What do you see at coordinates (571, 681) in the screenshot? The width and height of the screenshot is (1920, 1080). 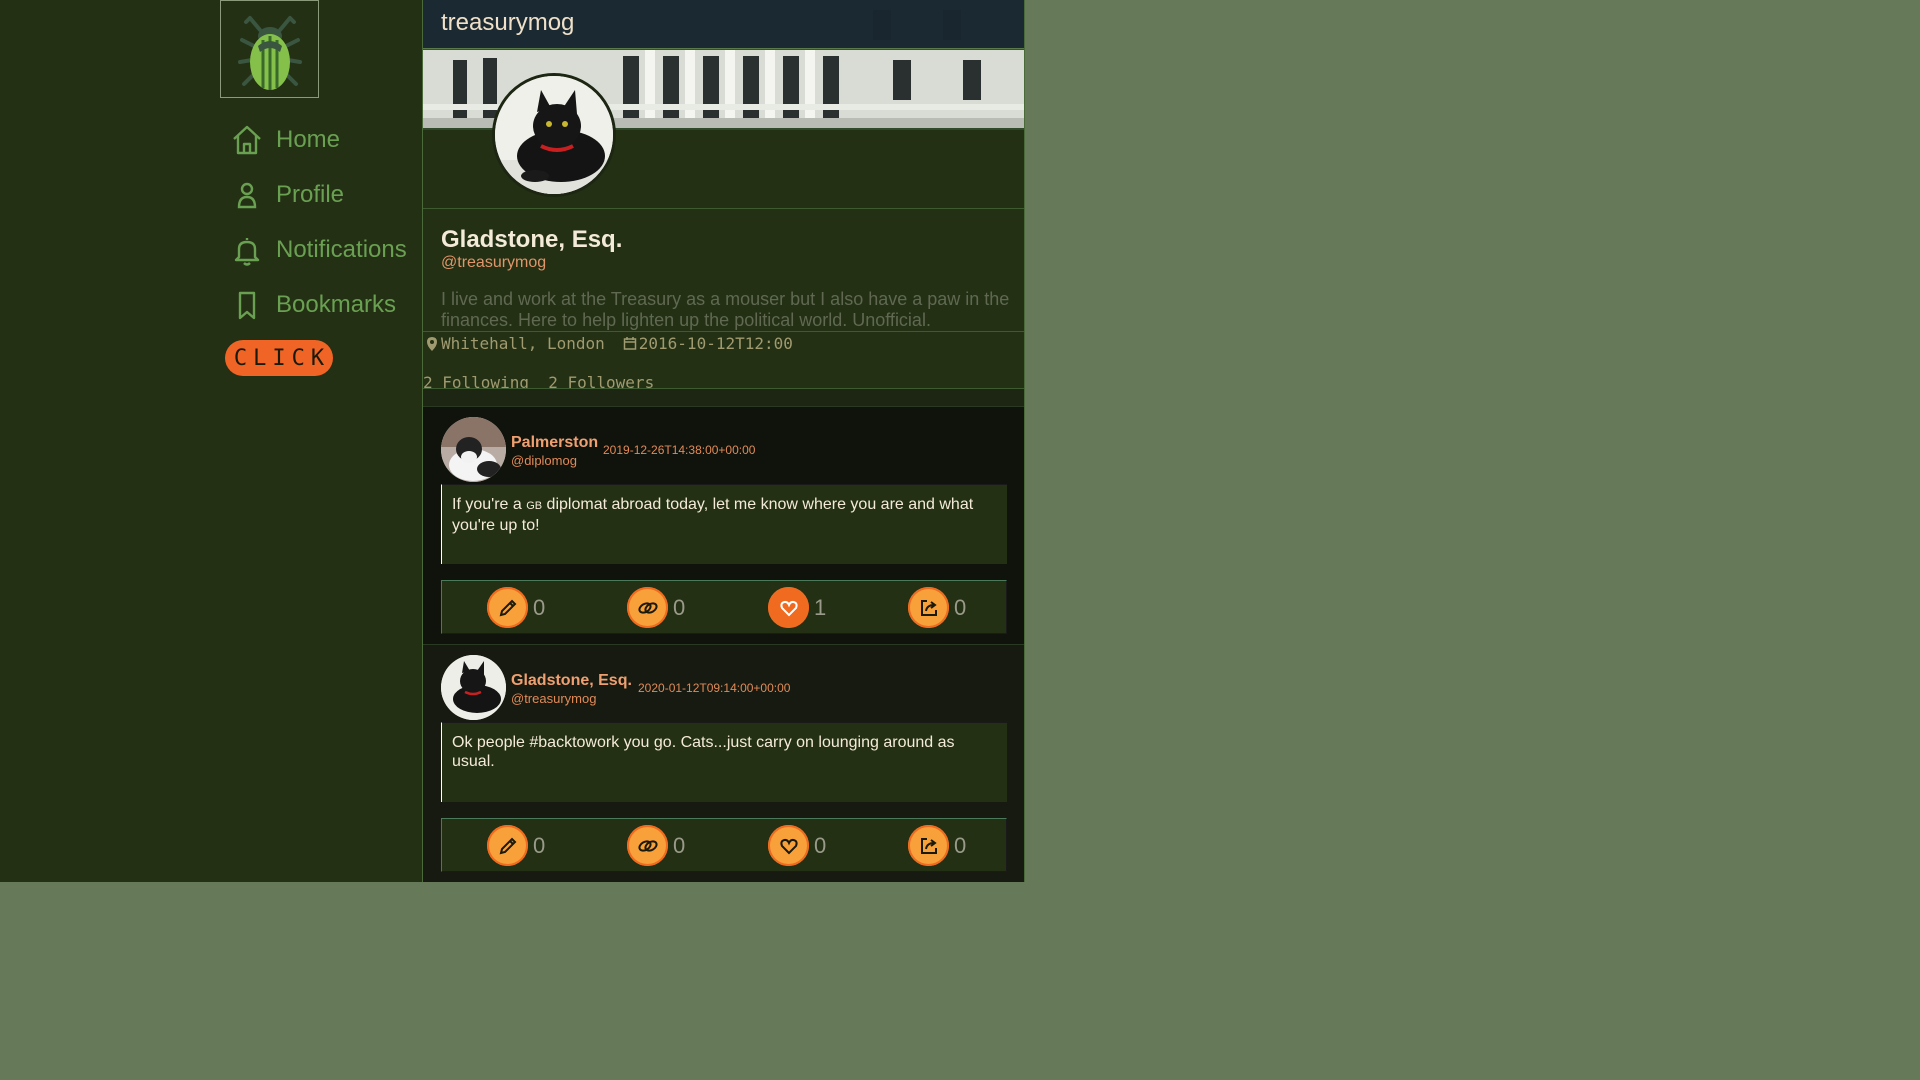 I see `post-author-name: Gladstone, Esq.` at bounding box center [571, 681].